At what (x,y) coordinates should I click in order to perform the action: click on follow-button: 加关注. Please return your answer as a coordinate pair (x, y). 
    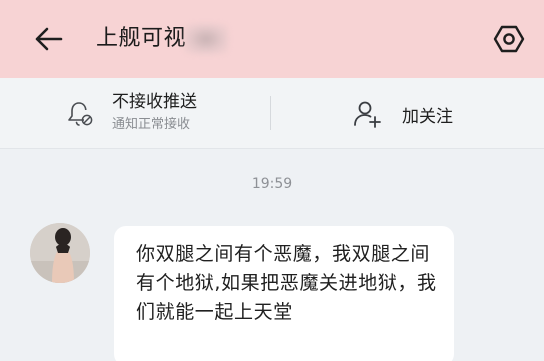
    Looking at the image, I should click on (417, 114).